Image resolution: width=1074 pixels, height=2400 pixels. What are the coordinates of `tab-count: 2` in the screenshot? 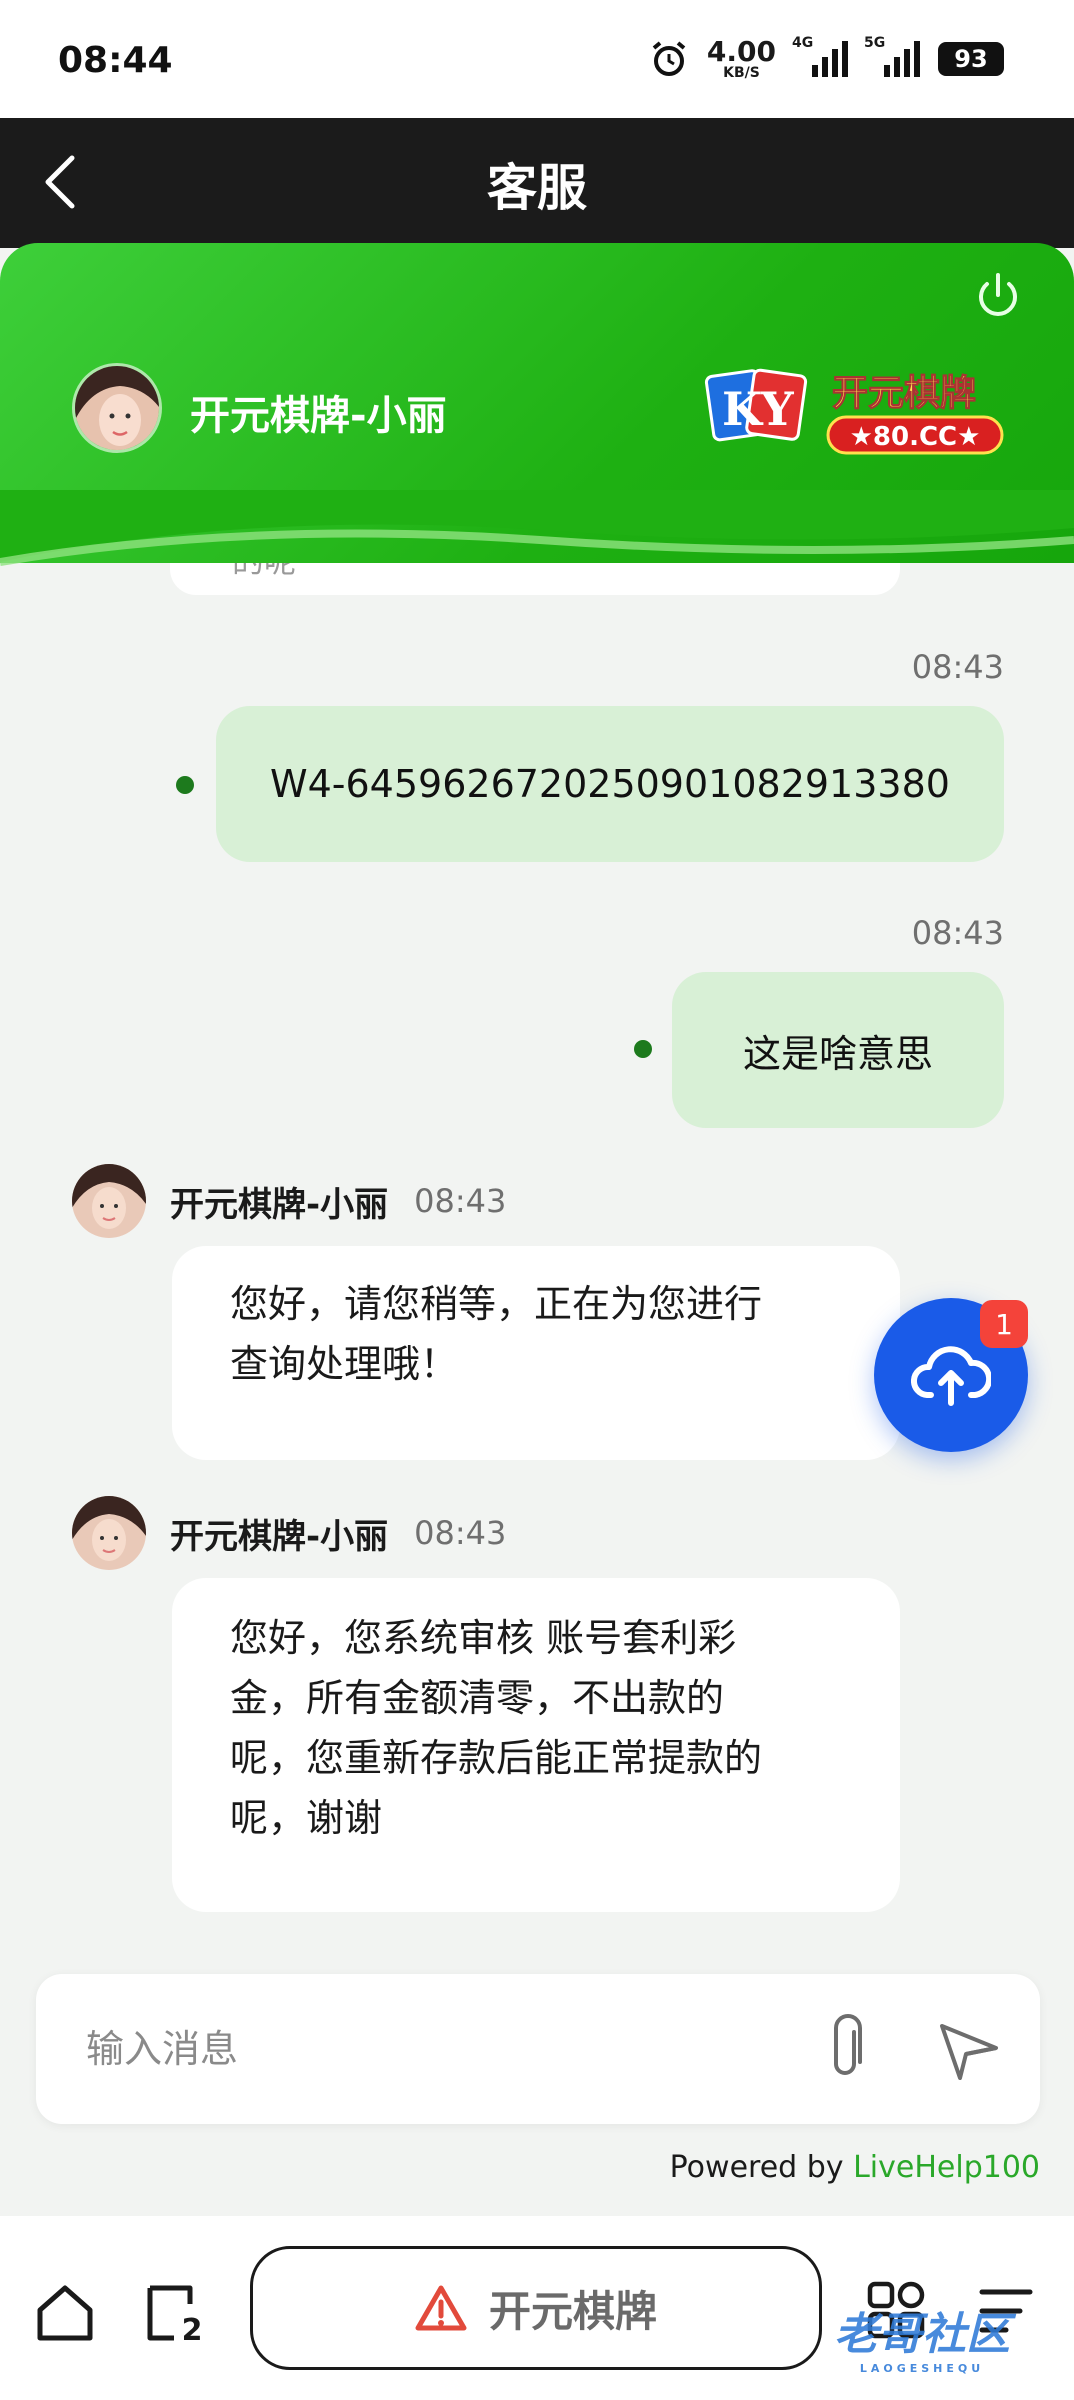 It's located at (192, 2328).